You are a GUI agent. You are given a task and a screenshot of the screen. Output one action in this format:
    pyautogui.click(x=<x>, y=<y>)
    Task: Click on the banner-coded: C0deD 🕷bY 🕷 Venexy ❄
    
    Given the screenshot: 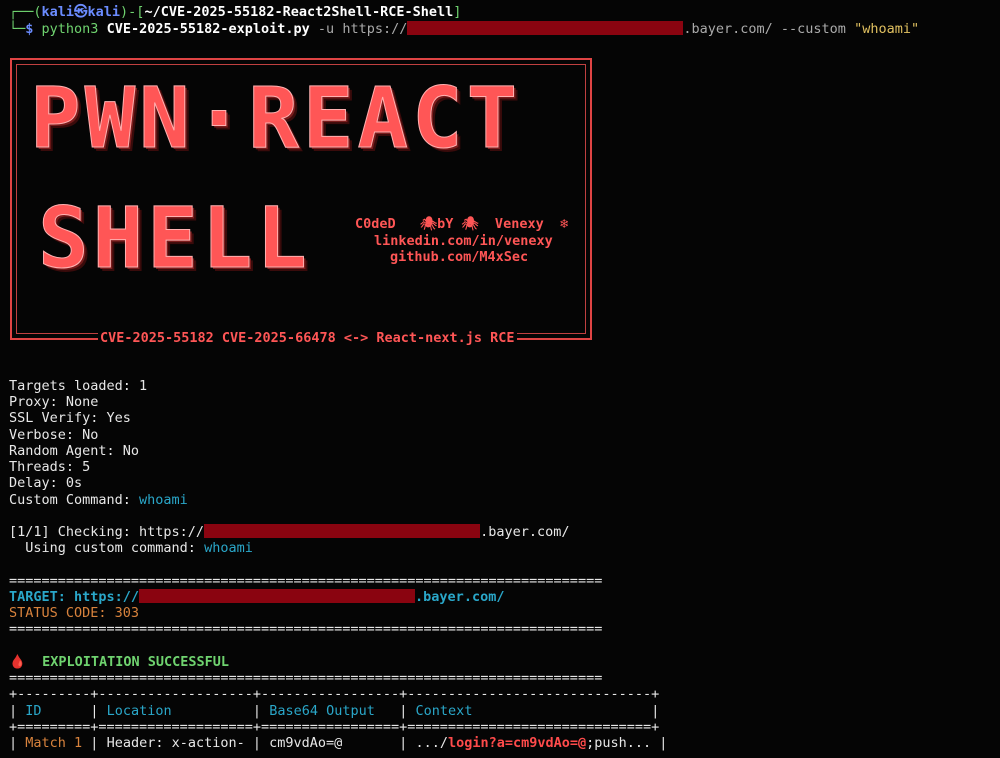 What is the action you would take?
    pyautogui.click(x=462, y=224)
    